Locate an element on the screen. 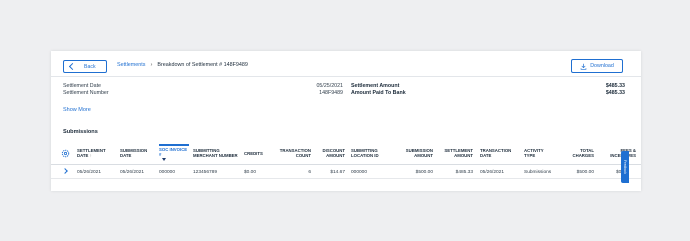 The width and height of the screenshot is (690, 241). cell-submitting-merchant-number: 123456789 is located at coordinates (205, 172).